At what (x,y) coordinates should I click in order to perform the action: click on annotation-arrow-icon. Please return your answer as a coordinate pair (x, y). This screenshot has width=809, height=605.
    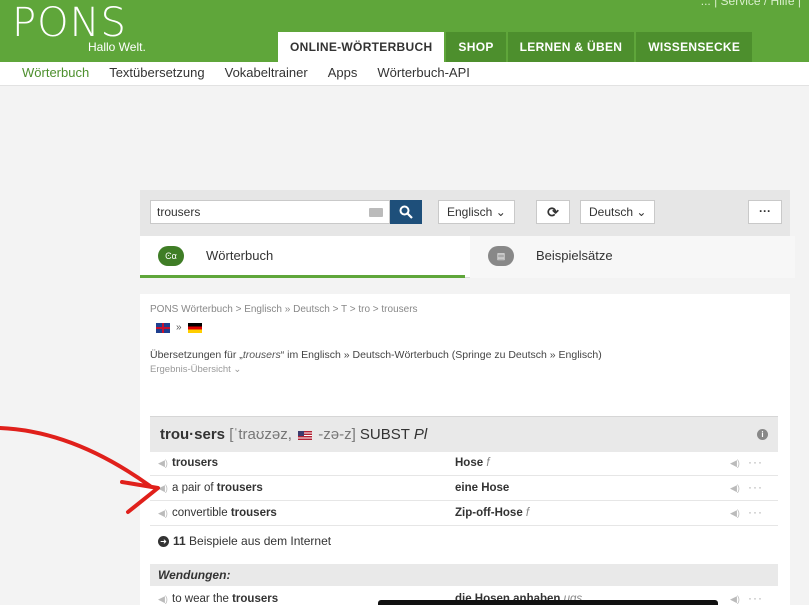
    Looking at the image, I should click on (80, 470).